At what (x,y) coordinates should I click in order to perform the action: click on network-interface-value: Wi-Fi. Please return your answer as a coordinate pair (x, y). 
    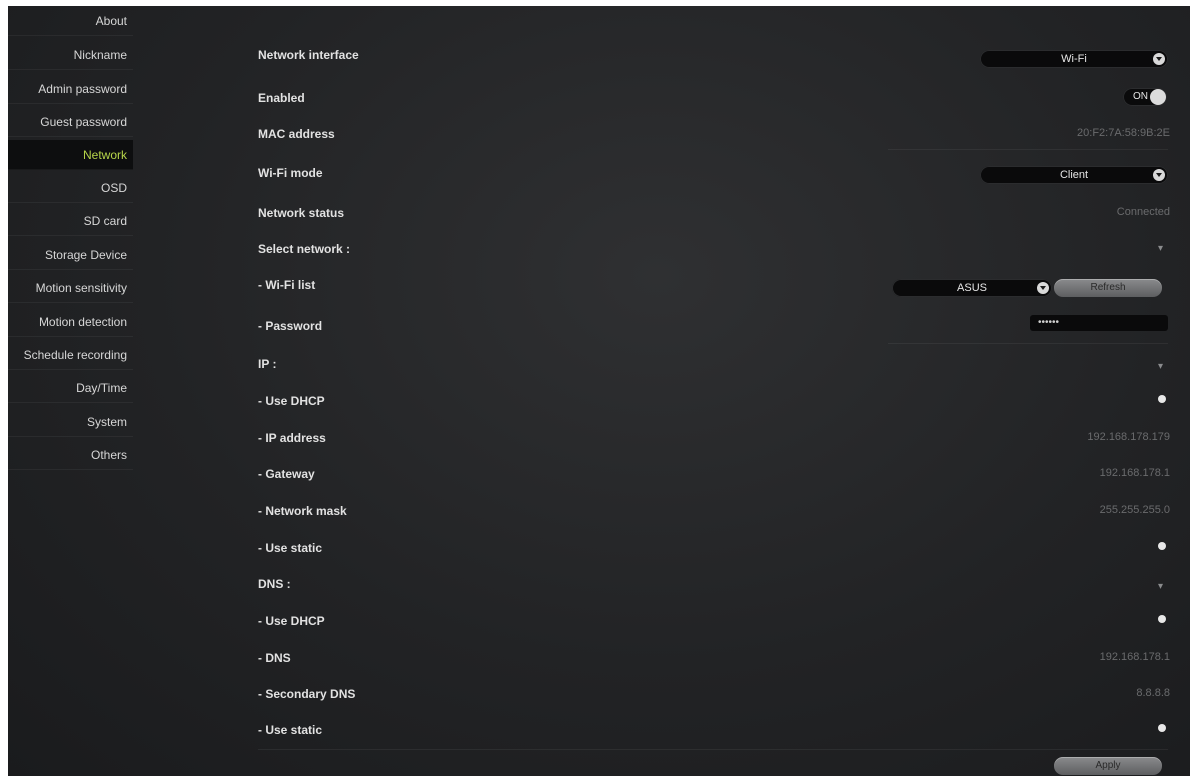
    Looking at the image, I should click on (1074, 59).